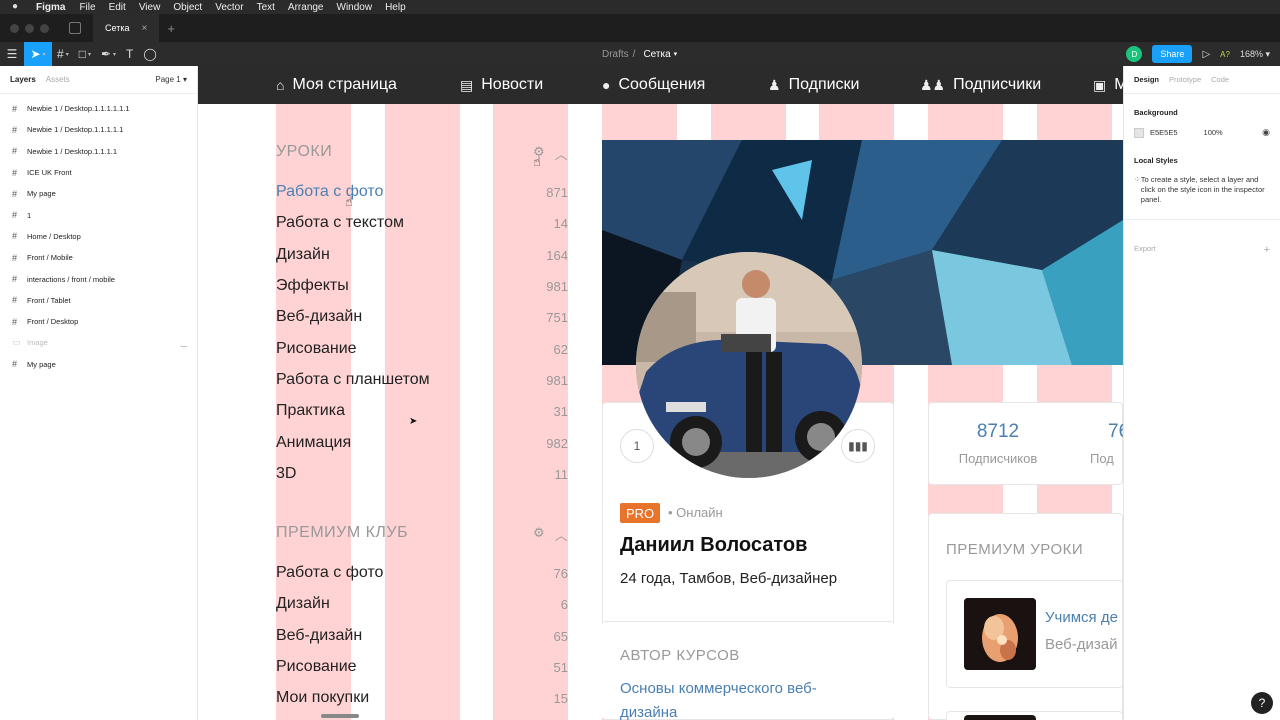 The width and height of the screenshot is (1280, 720). I want to click on main-menu-icon: ☰, so click(12, 54).